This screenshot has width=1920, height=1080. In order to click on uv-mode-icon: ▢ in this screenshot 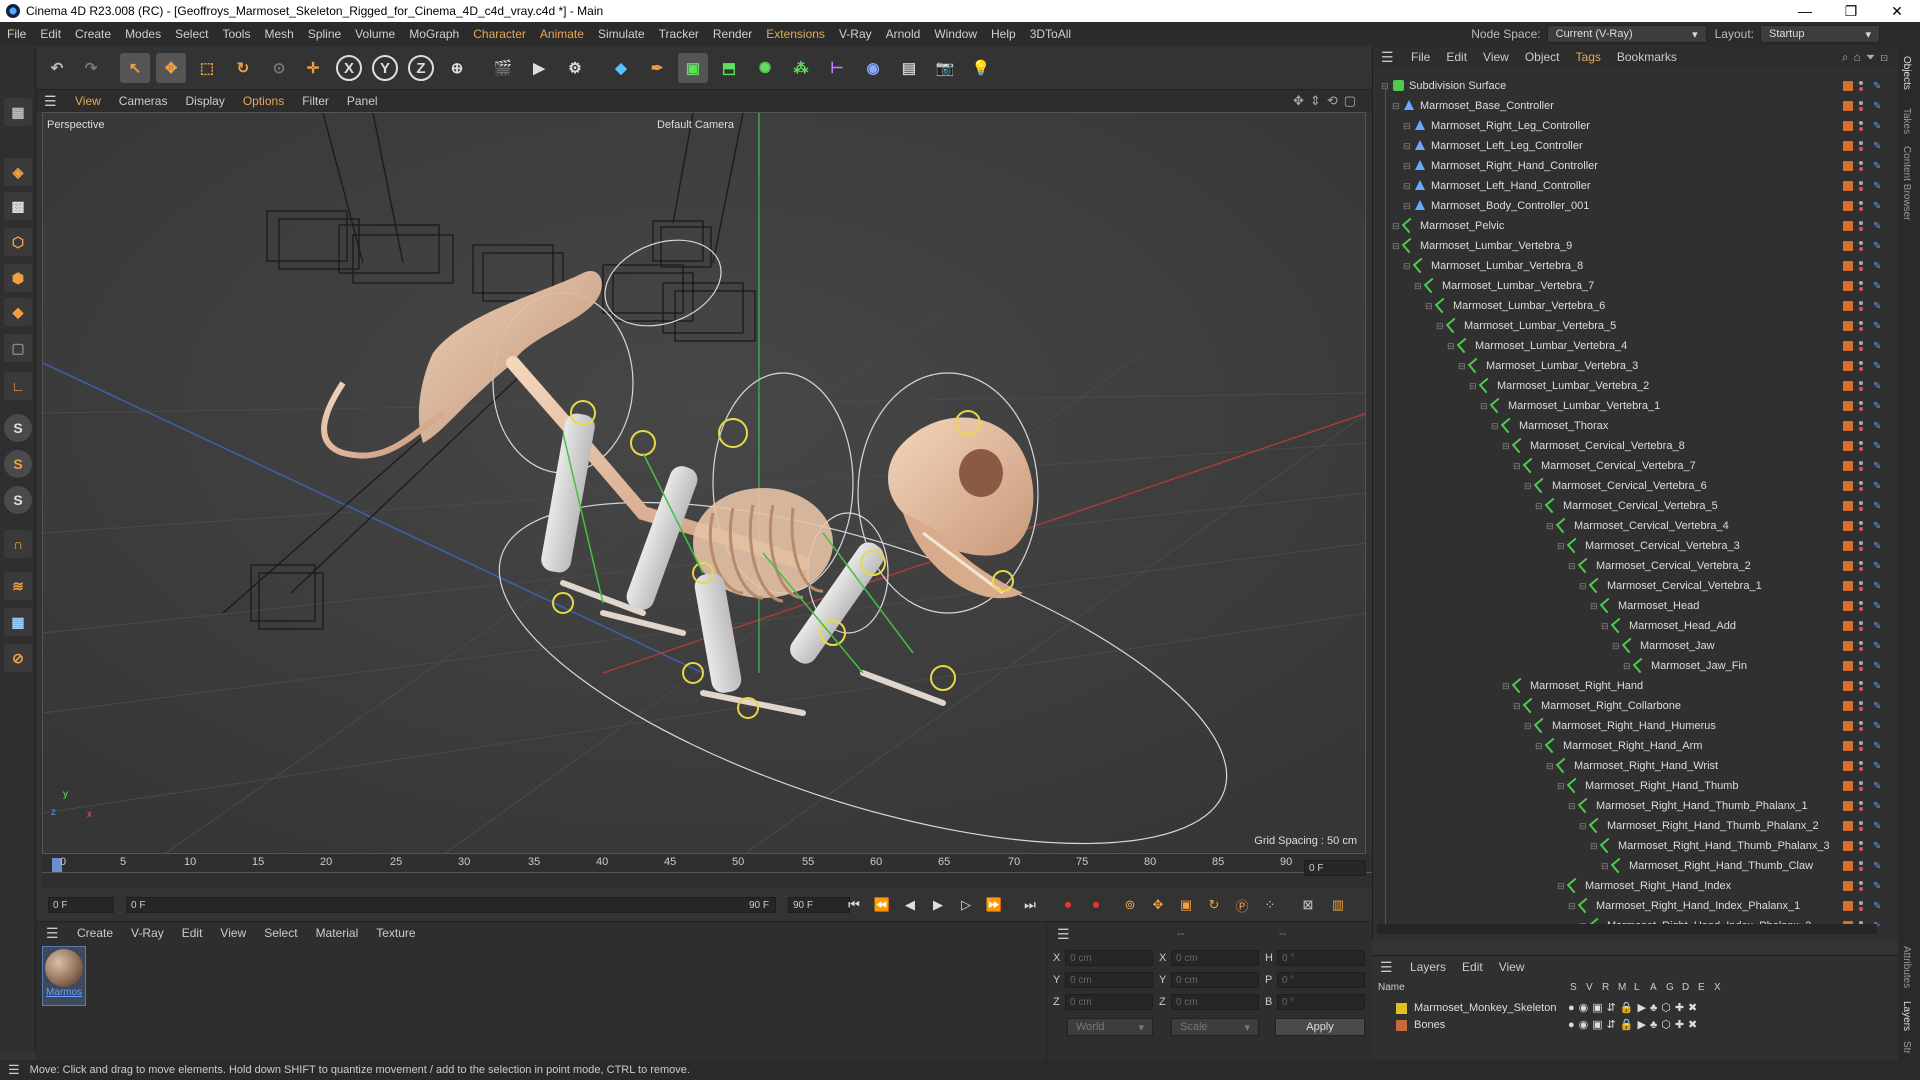, I will do `click(18, 348)`.